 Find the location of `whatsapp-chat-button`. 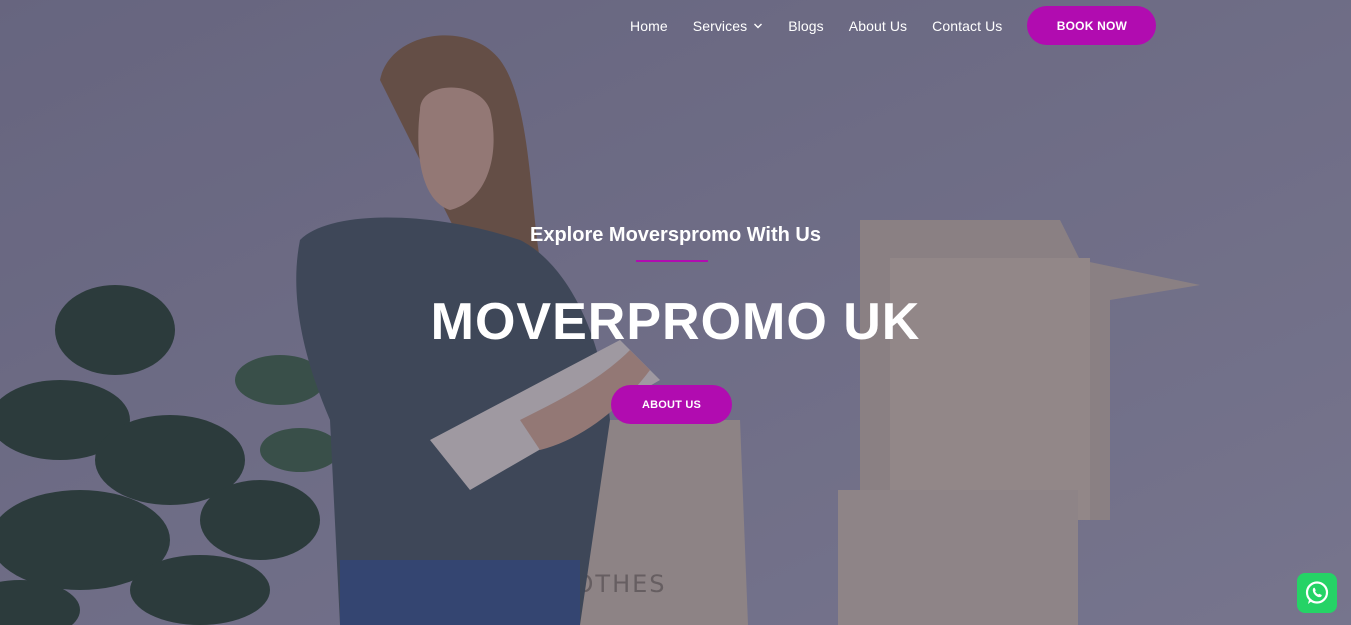

whatsapp-chat-button is located at coordinates (1317, 593).